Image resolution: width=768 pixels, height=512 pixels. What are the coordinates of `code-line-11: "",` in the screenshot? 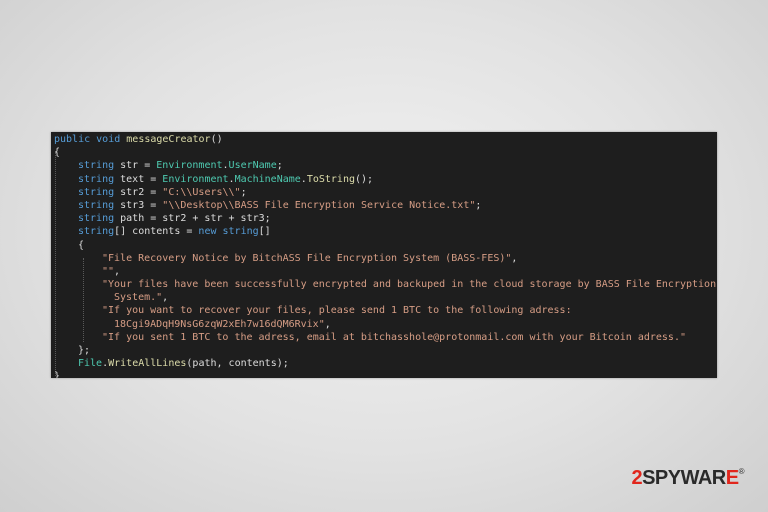 It's located at (111, 271).